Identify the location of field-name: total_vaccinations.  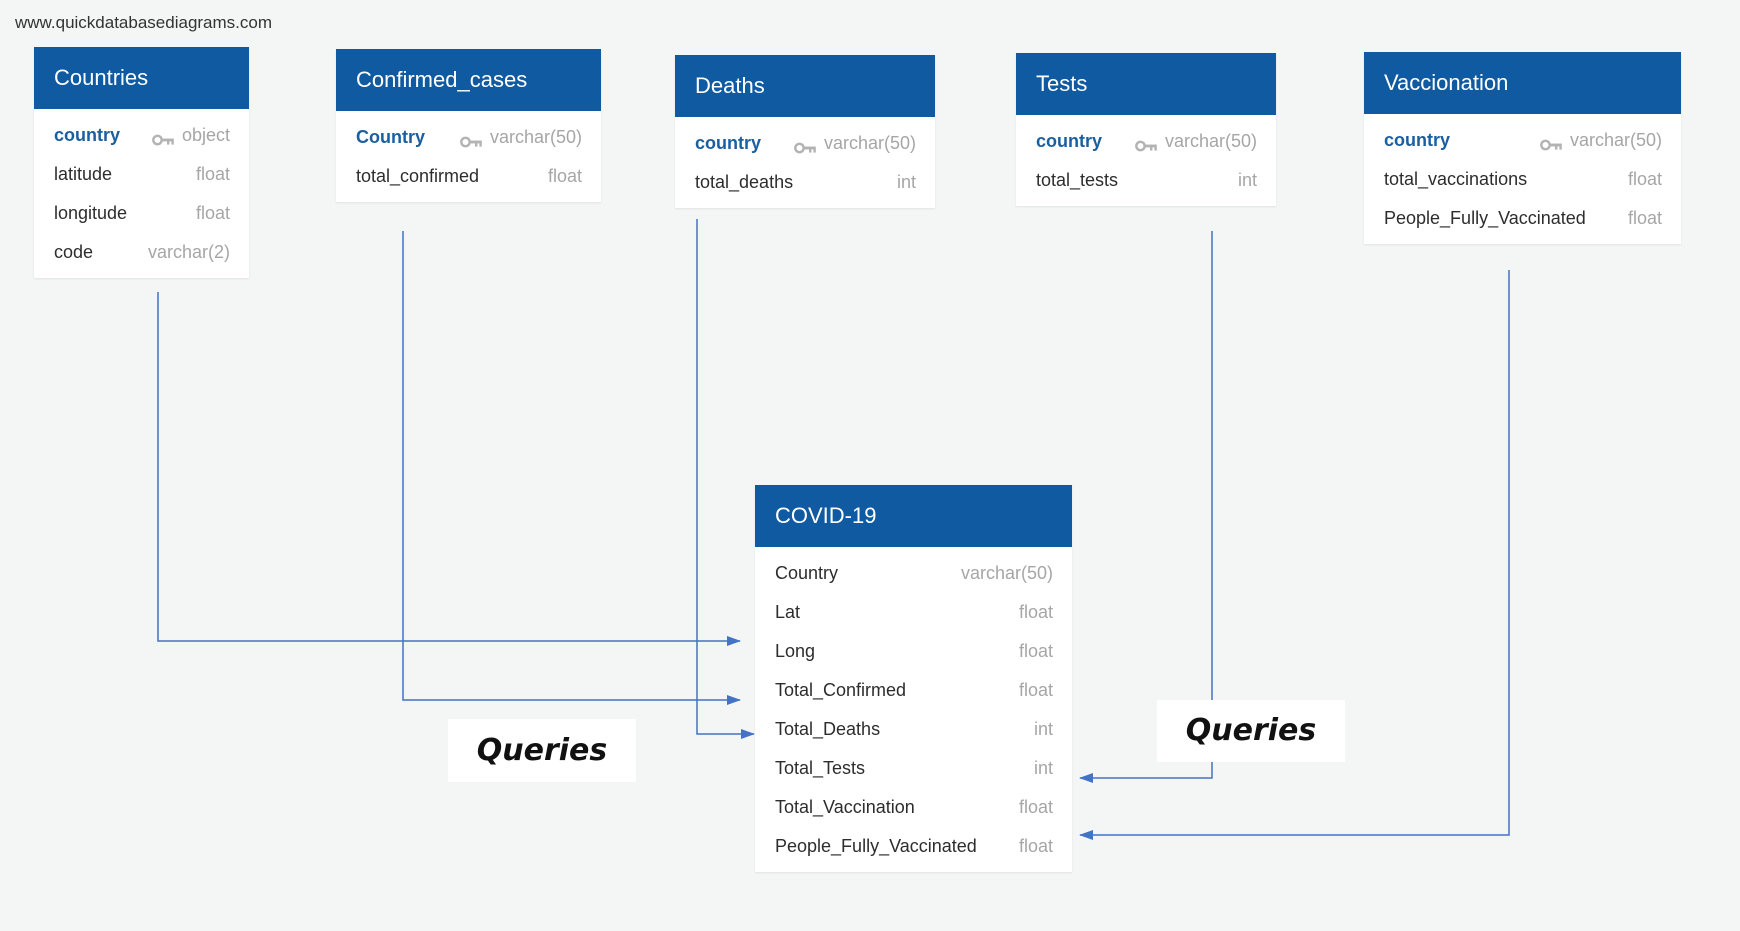
(1456, 179).